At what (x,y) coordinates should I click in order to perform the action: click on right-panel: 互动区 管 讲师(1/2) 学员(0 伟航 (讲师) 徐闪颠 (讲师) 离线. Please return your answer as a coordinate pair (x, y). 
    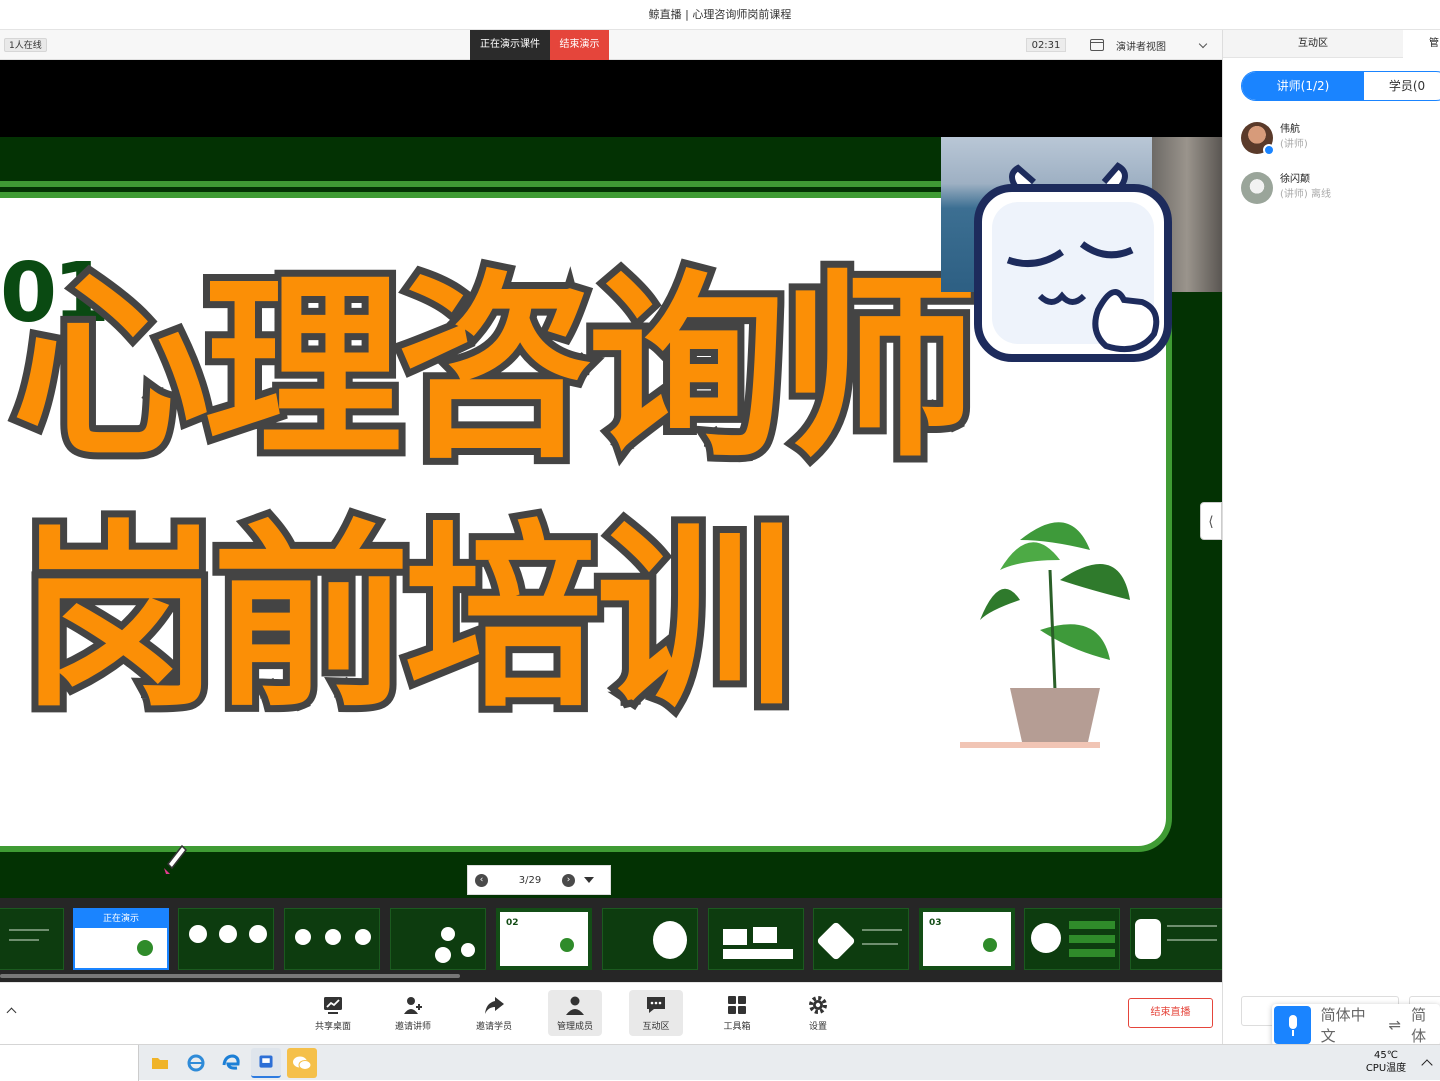
    Looking at the image, I should click on (1331, 537).